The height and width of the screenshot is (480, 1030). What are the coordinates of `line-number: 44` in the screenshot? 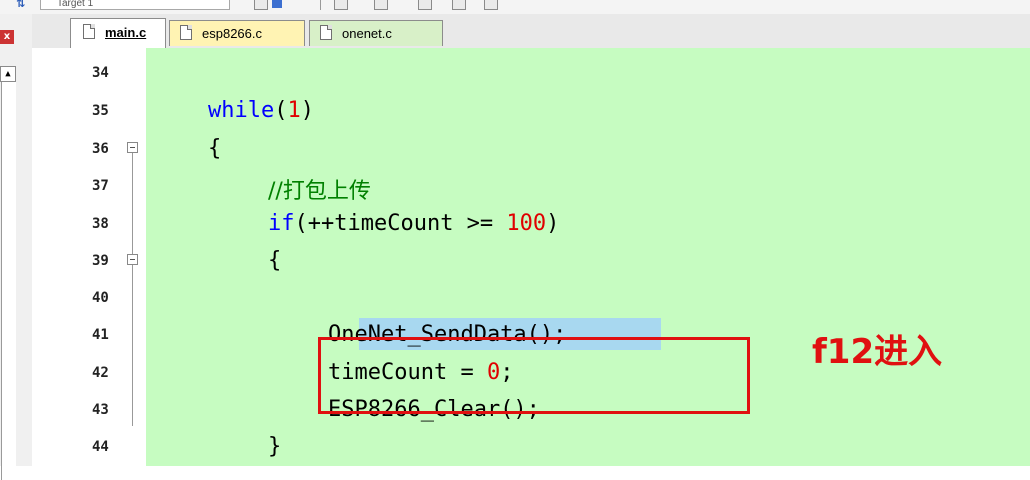 It's located at (100, 447).